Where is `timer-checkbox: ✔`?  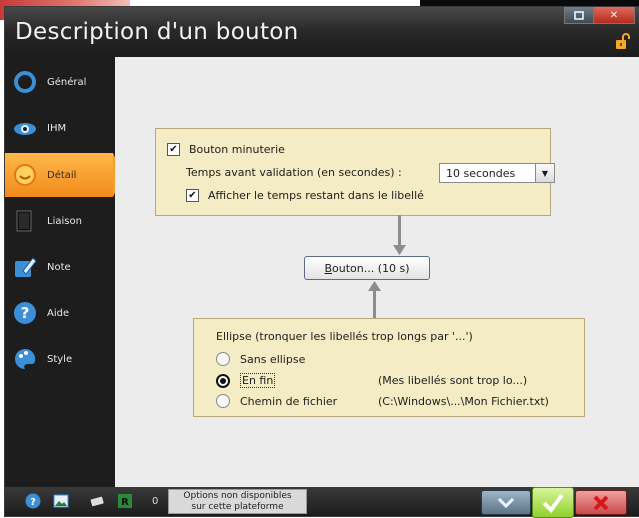 timer-checkbox: ✔ is located at coordinates (173, 149).